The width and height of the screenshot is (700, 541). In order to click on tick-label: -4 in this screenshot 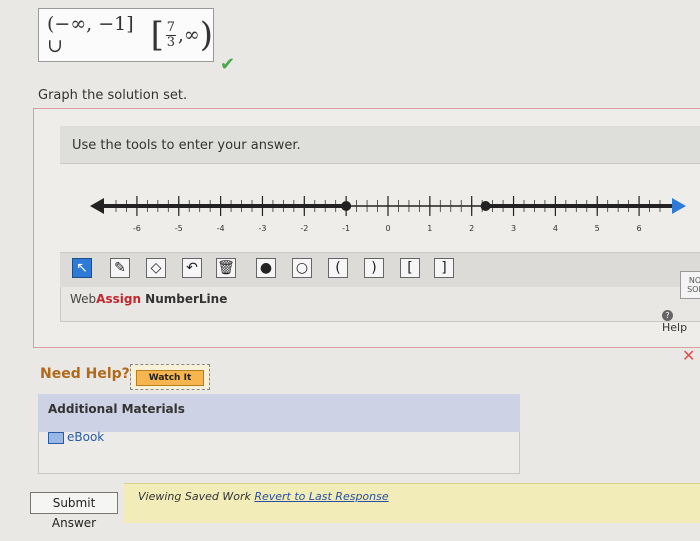, I will do `click(221, 228)`.